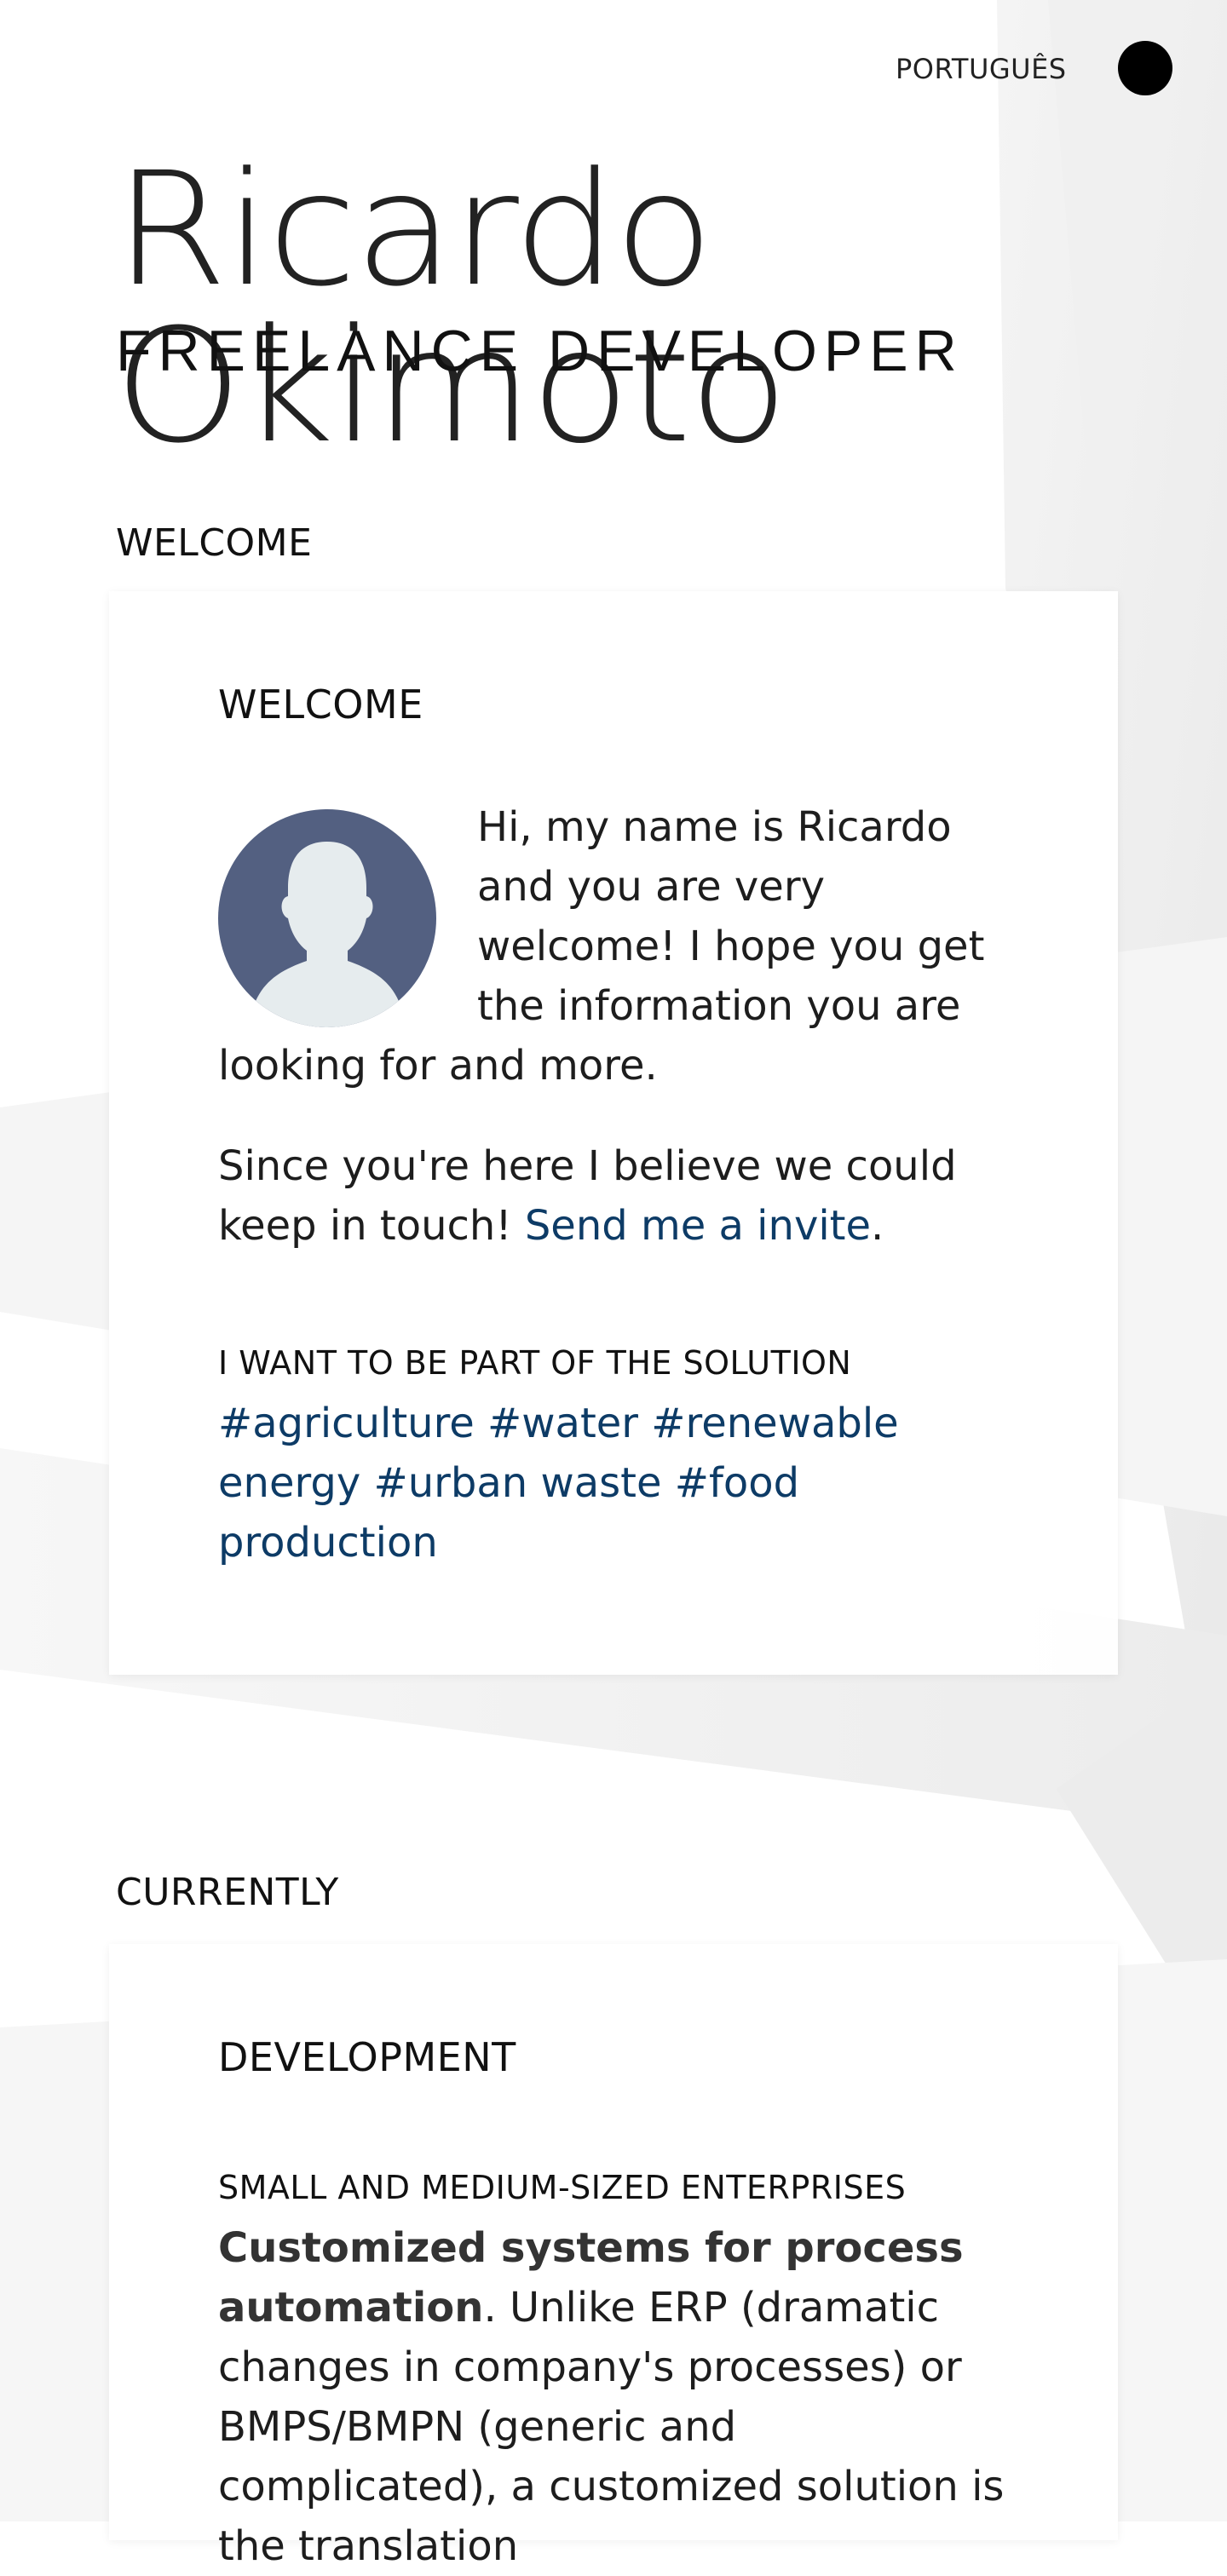 Image resolution: width=1227 pixels, height=2576 pixels. Describe the element at coordinates (562, 2188) in the screenshot. I see `development-subheading: SMALL AND MEDIUM-SIZED ENTERPRISES` at that location.